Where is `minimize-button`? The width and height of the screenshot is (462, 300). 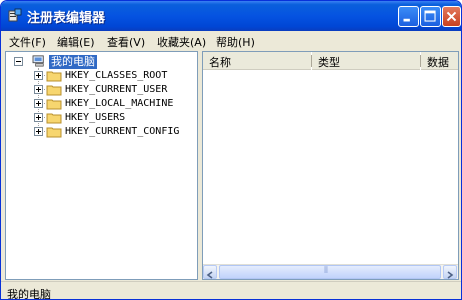
minimize-button is located at coordinates (408, 16).